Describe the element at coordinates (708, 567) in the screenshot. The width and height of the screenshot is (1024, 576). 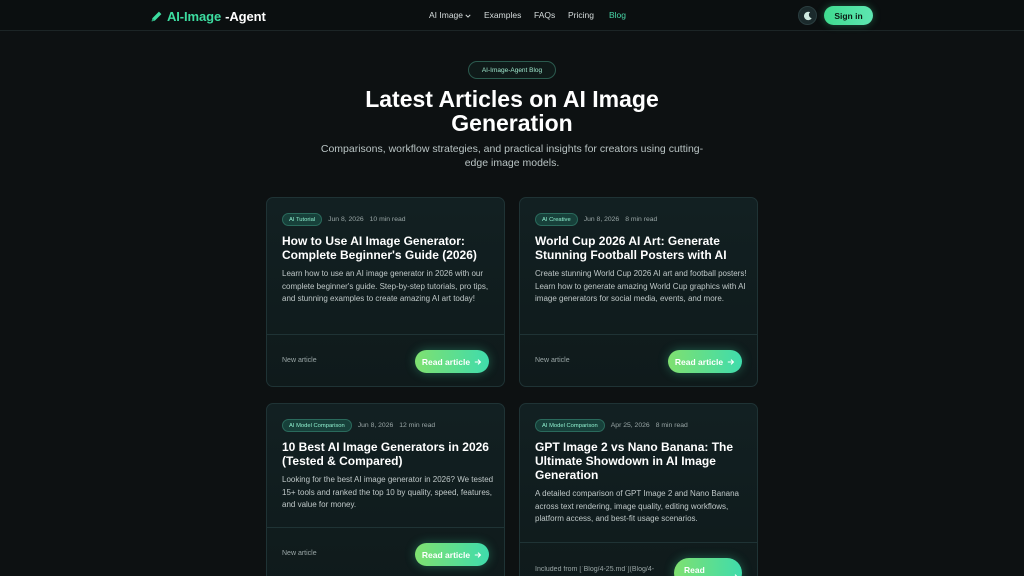
I see `read-article-button: Read` at that location.